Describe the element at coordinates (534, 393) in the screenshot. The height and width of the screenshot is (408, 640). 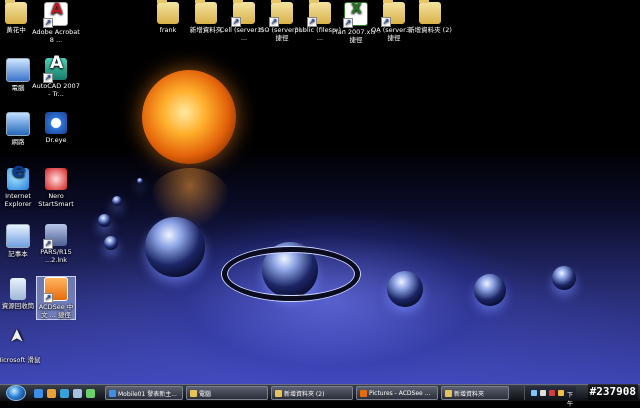
I see `network-tray-icon` at that location.